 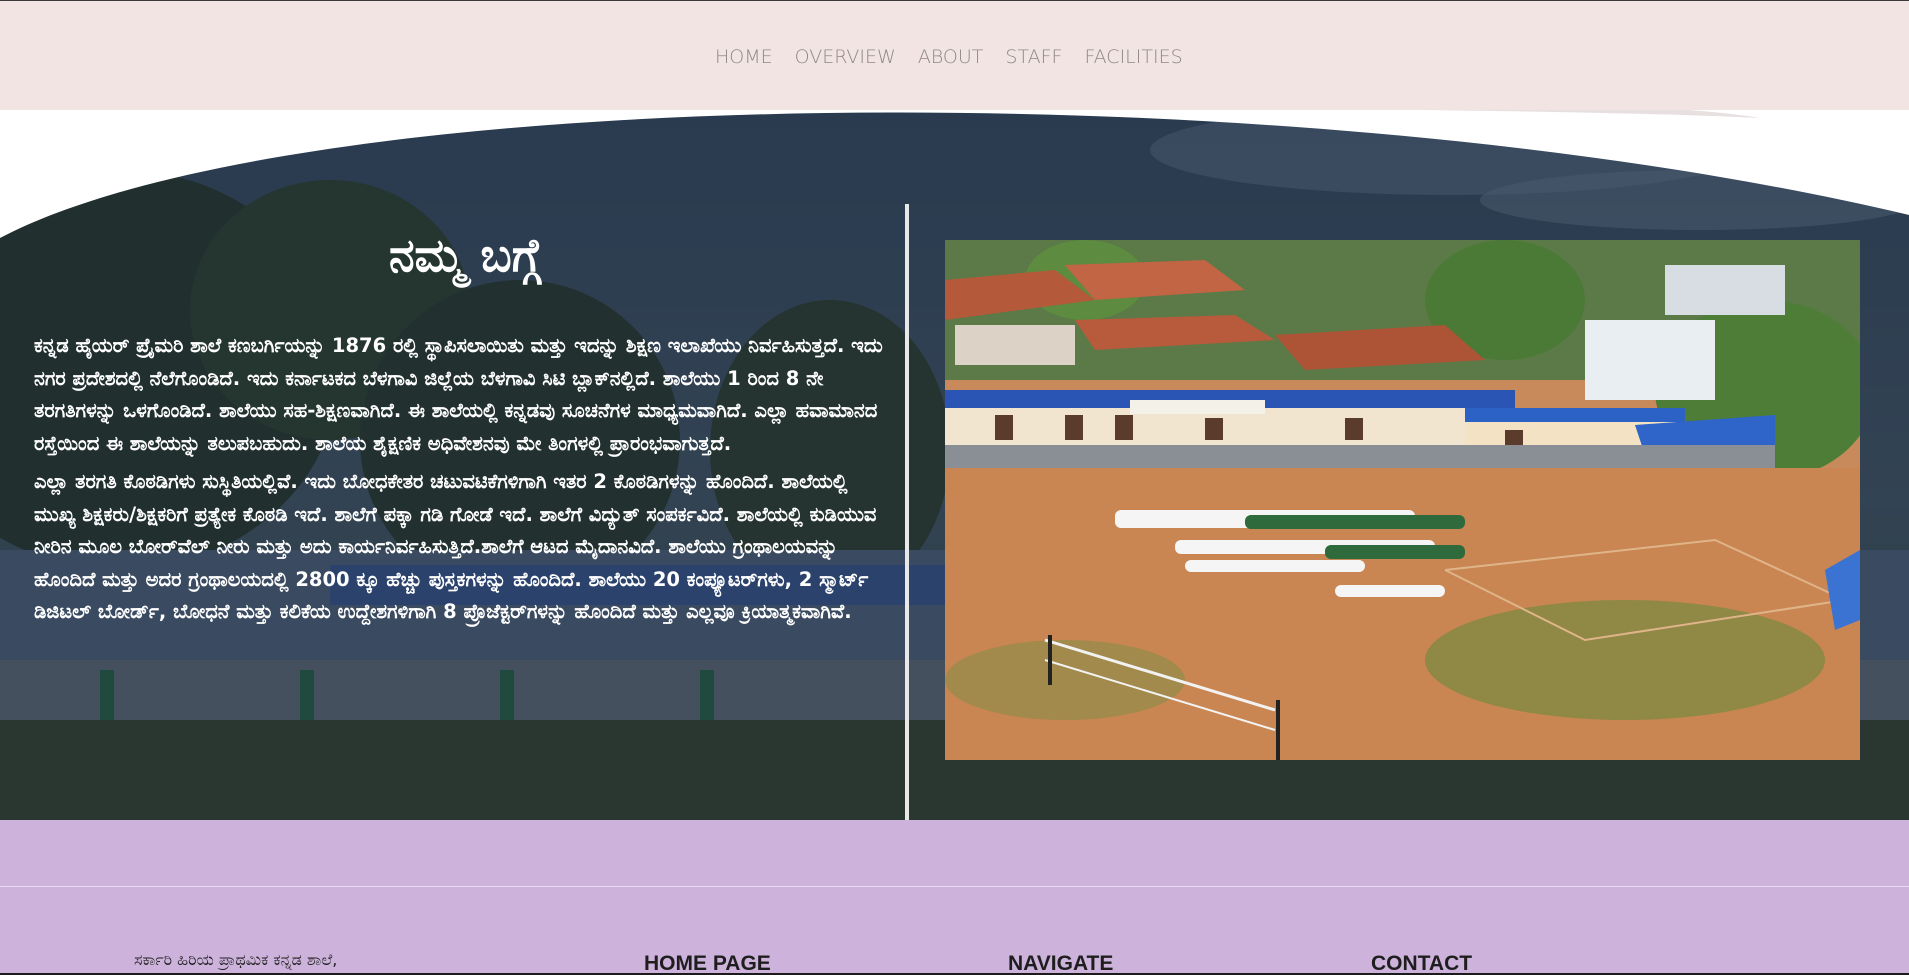 I want to click on nav-staff: STAFF, so click(x=1033, y=57).